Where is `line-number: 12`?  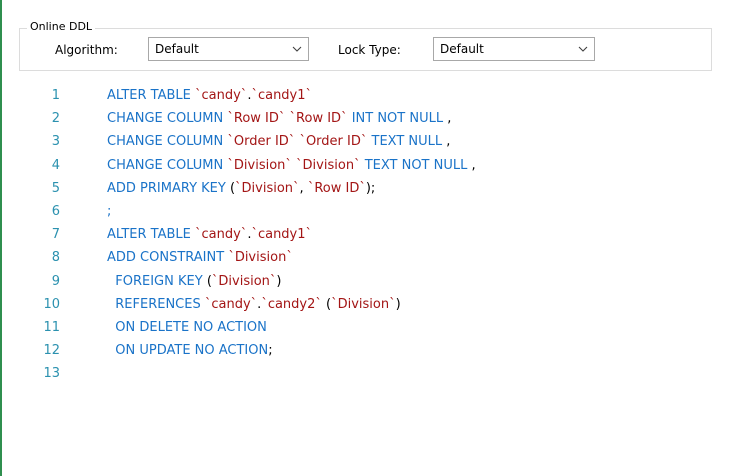 line-number: 12 is located at coordinates (51, 351).